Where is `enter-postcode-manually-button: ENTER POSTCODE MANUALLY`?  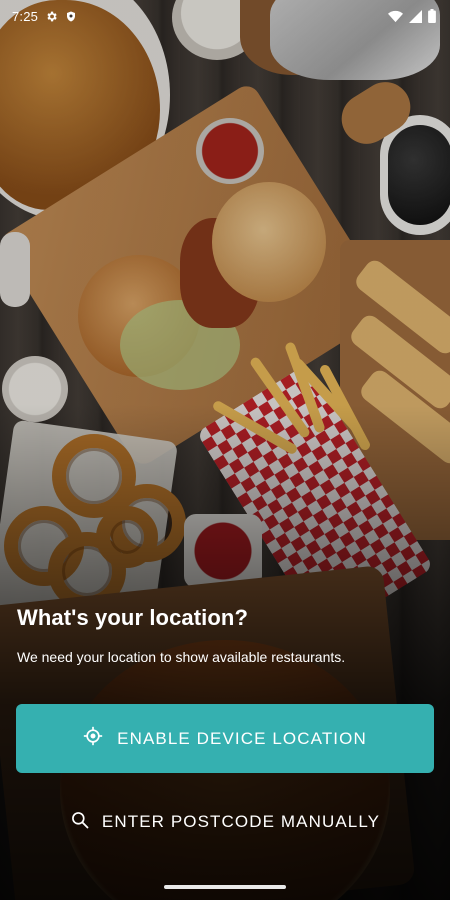
enter-postcode-manually-button: ENTER POSTCODE MANUALLY is located at coordinates (225, 822).